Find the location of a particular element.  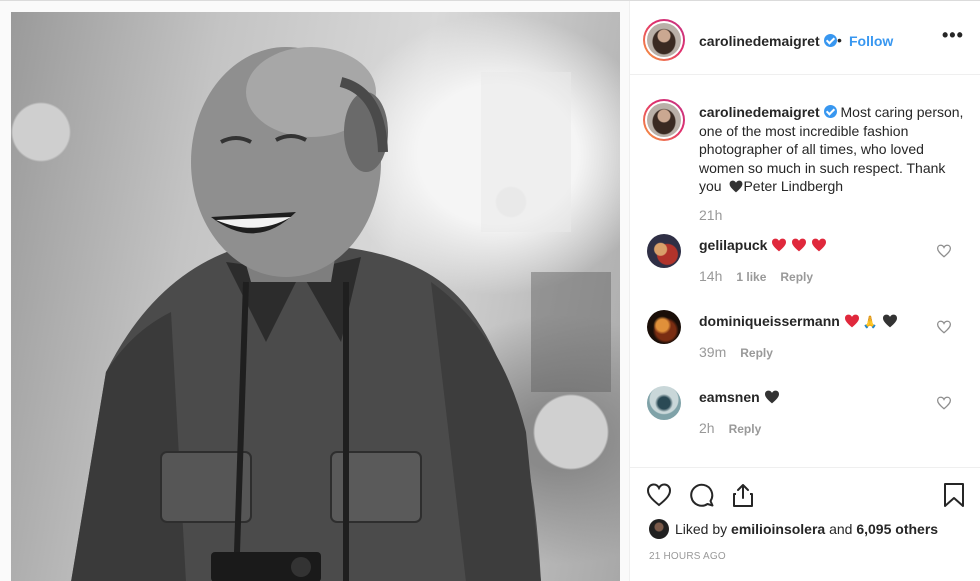

comment-item: dominiqueissermann 🙏 39m Reply is located at coordinates (805, 345).